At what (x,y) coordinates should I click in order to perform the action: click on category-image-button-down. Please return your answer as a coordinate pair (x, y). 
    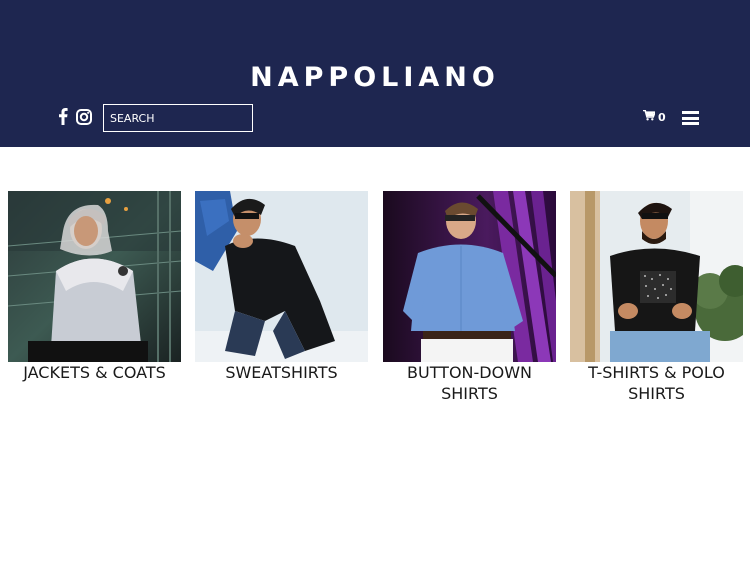
    Looking at the image, I should click on (469, 276).